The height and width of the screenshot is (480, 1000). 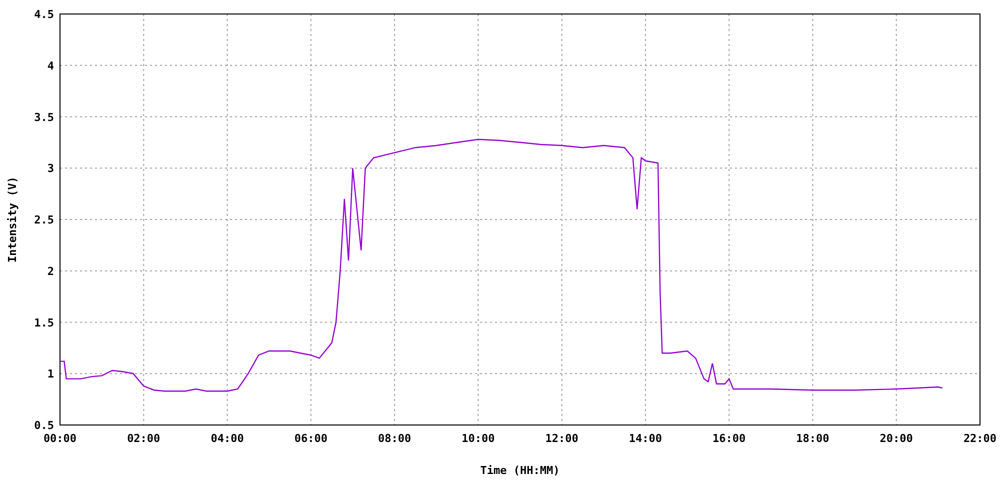 I want to click on tick-label: 06:00, so click(x=311, y=438).